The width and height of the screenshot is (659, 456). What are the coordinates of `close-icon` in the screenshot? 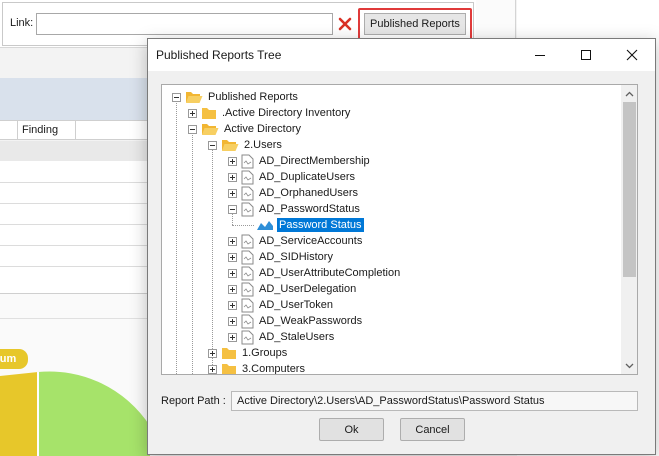 It's located at (632, 55).